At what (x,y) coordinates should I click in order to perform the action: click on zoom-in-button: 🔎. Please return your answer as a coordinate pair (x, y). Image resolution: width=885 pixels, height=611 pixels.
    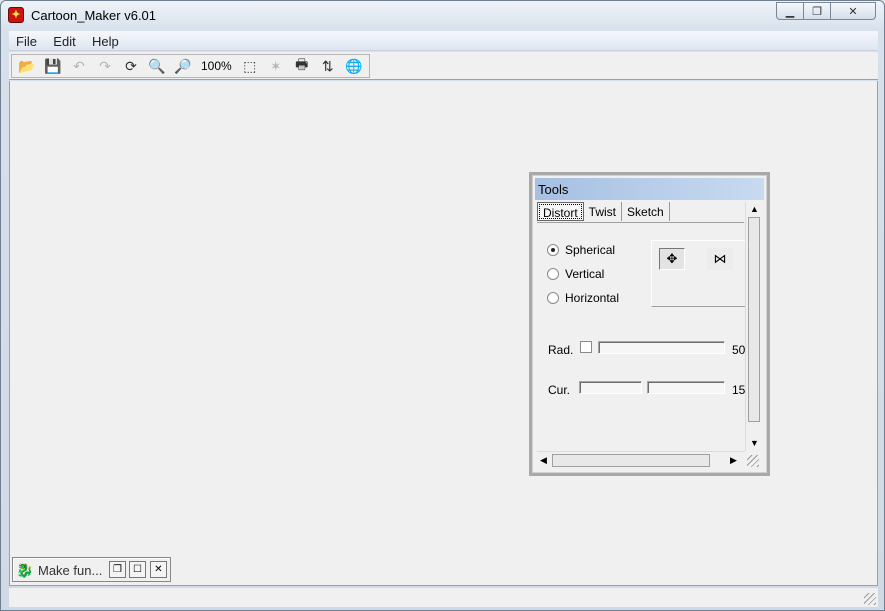
    Looking at the image, I should click on (183, 66).